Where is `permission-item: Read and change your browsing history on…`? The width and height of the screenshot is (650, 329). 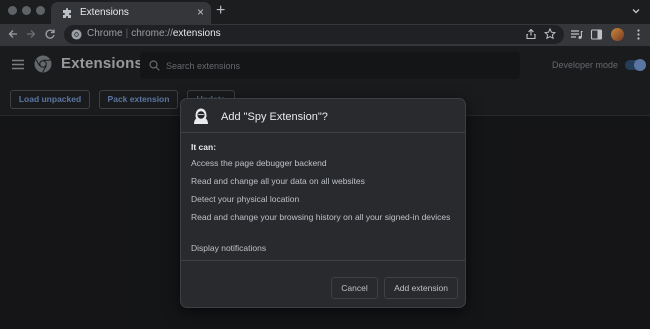
permission-item: Read and change your browsing history on… is located at coordinates (321, 217).